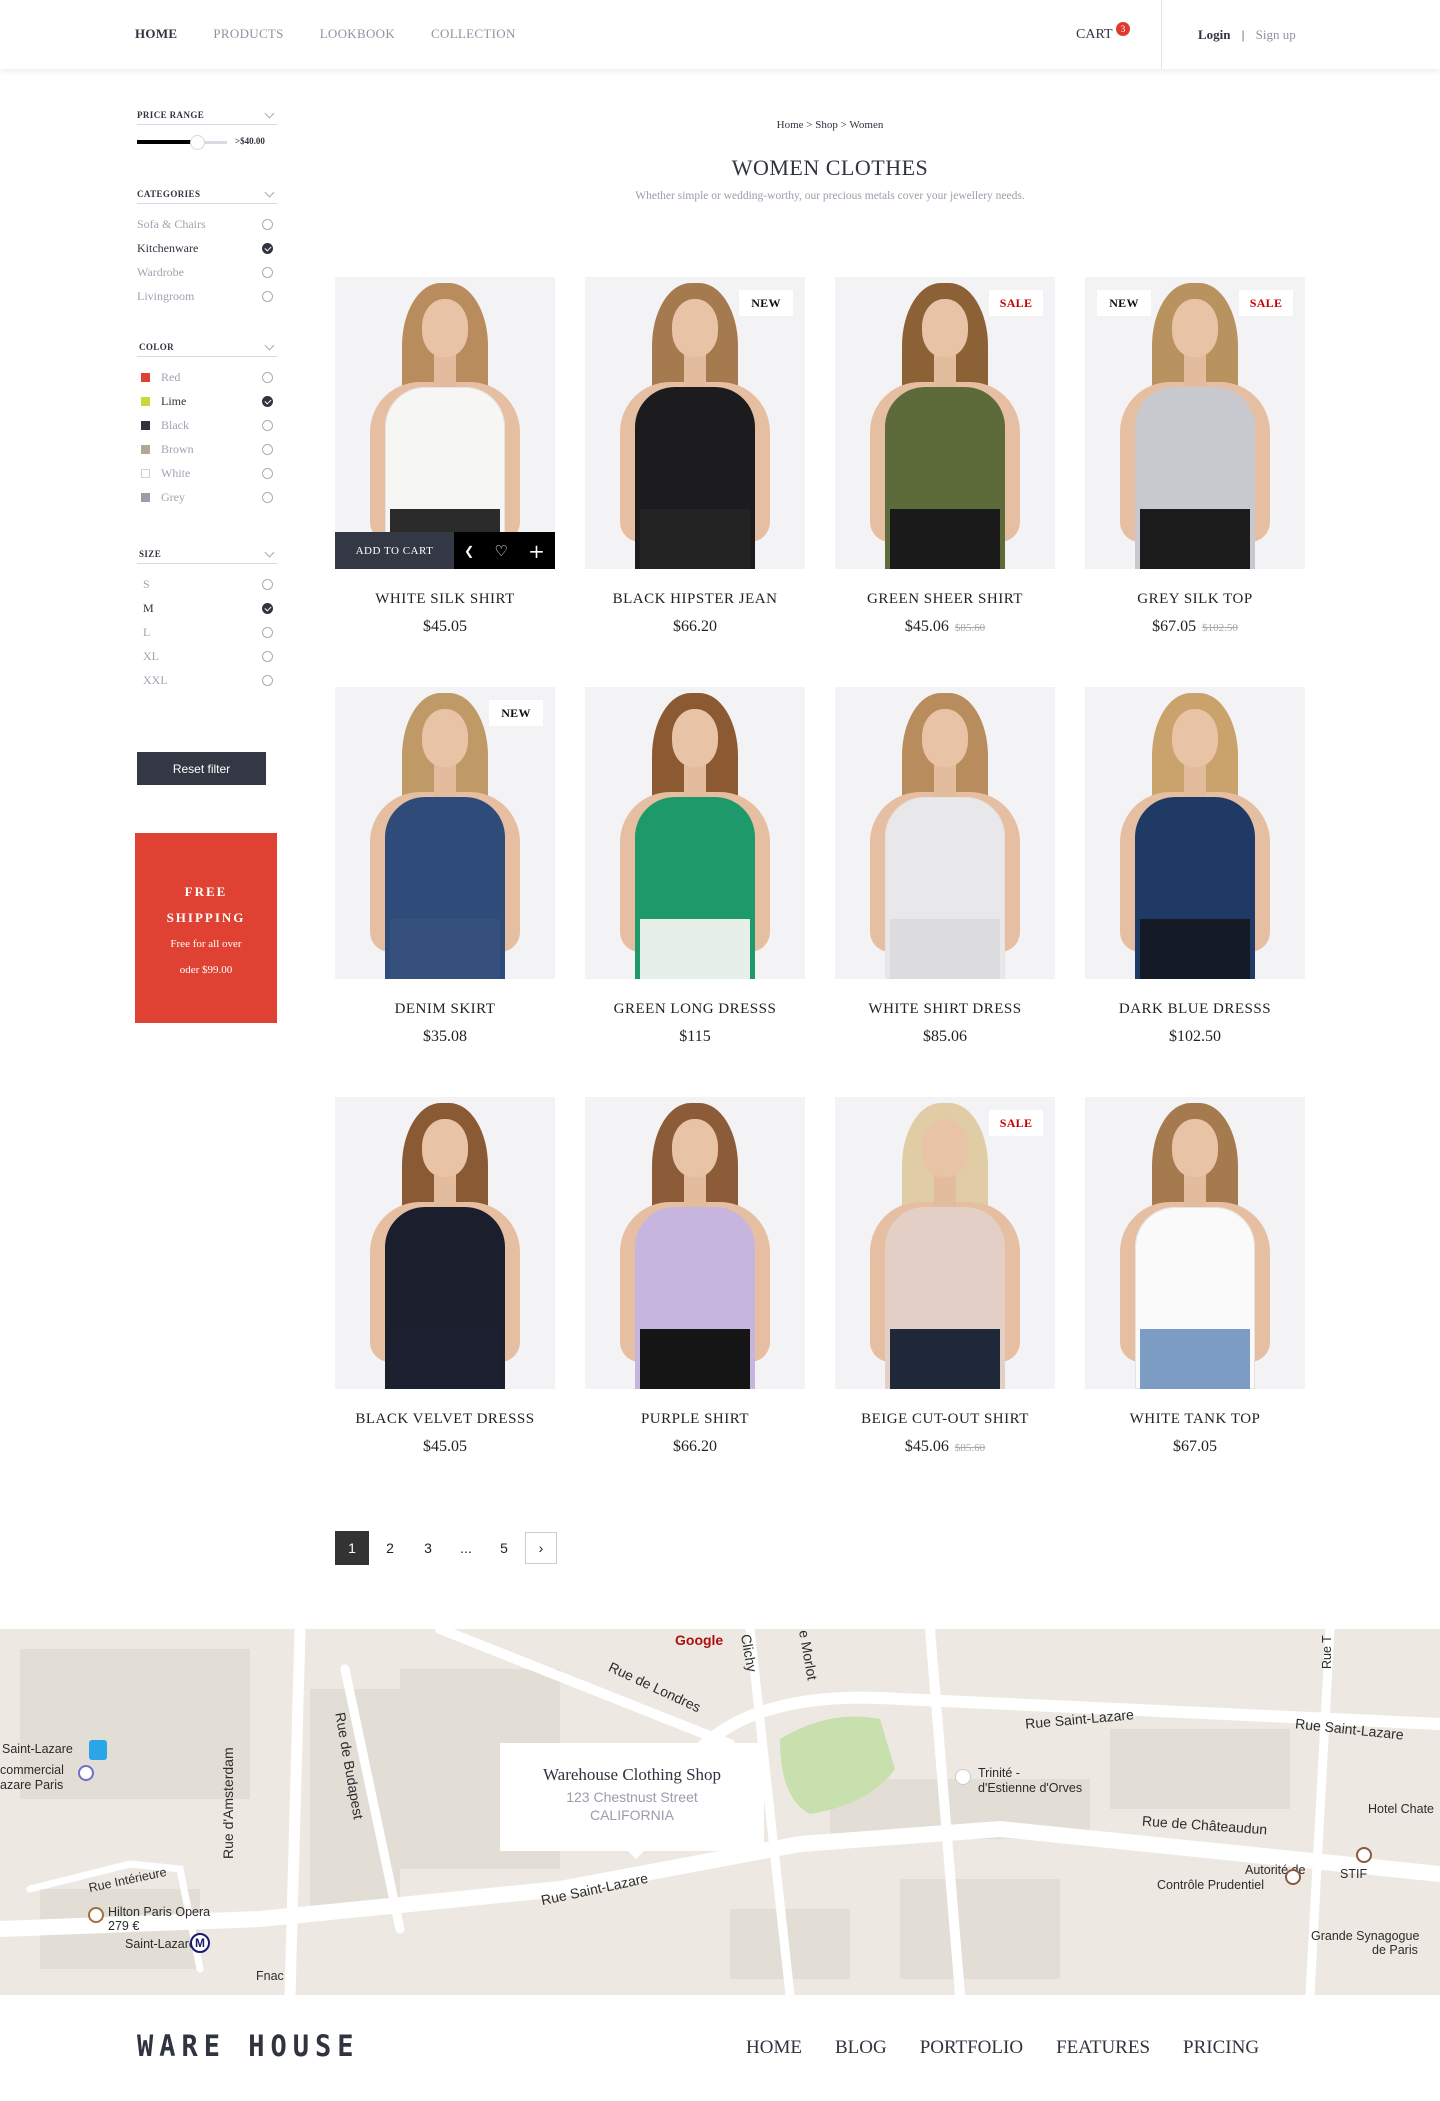 This screenshot has width=1440, height=2101. Describe the element at coordinates (207, 555) in the screenshot. I see `size-header: SIZE` at that location.